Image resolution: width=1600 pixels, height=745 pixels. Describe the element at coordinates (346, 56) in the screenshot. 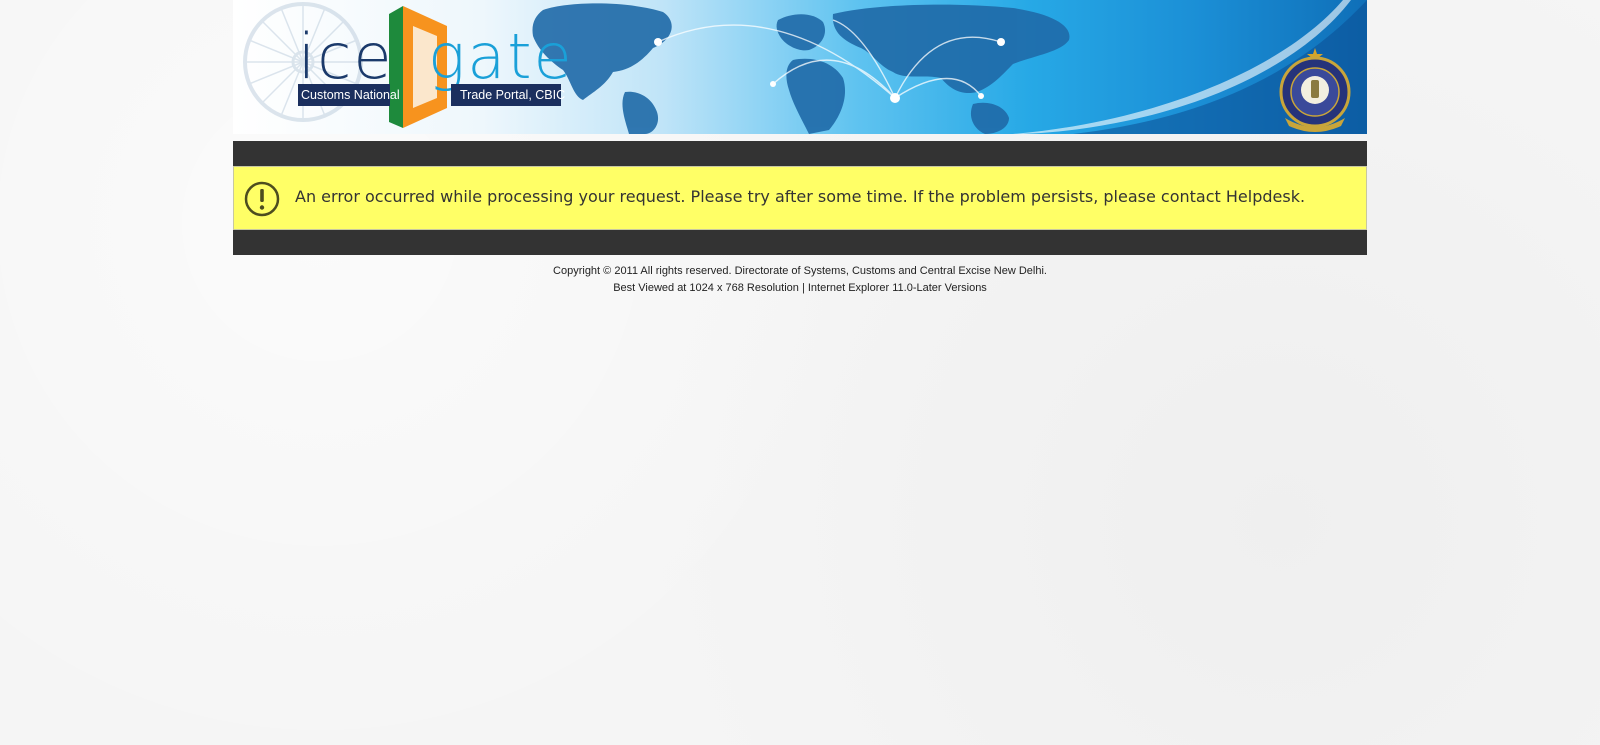

I see `logo-word-ice: ice` at that location.